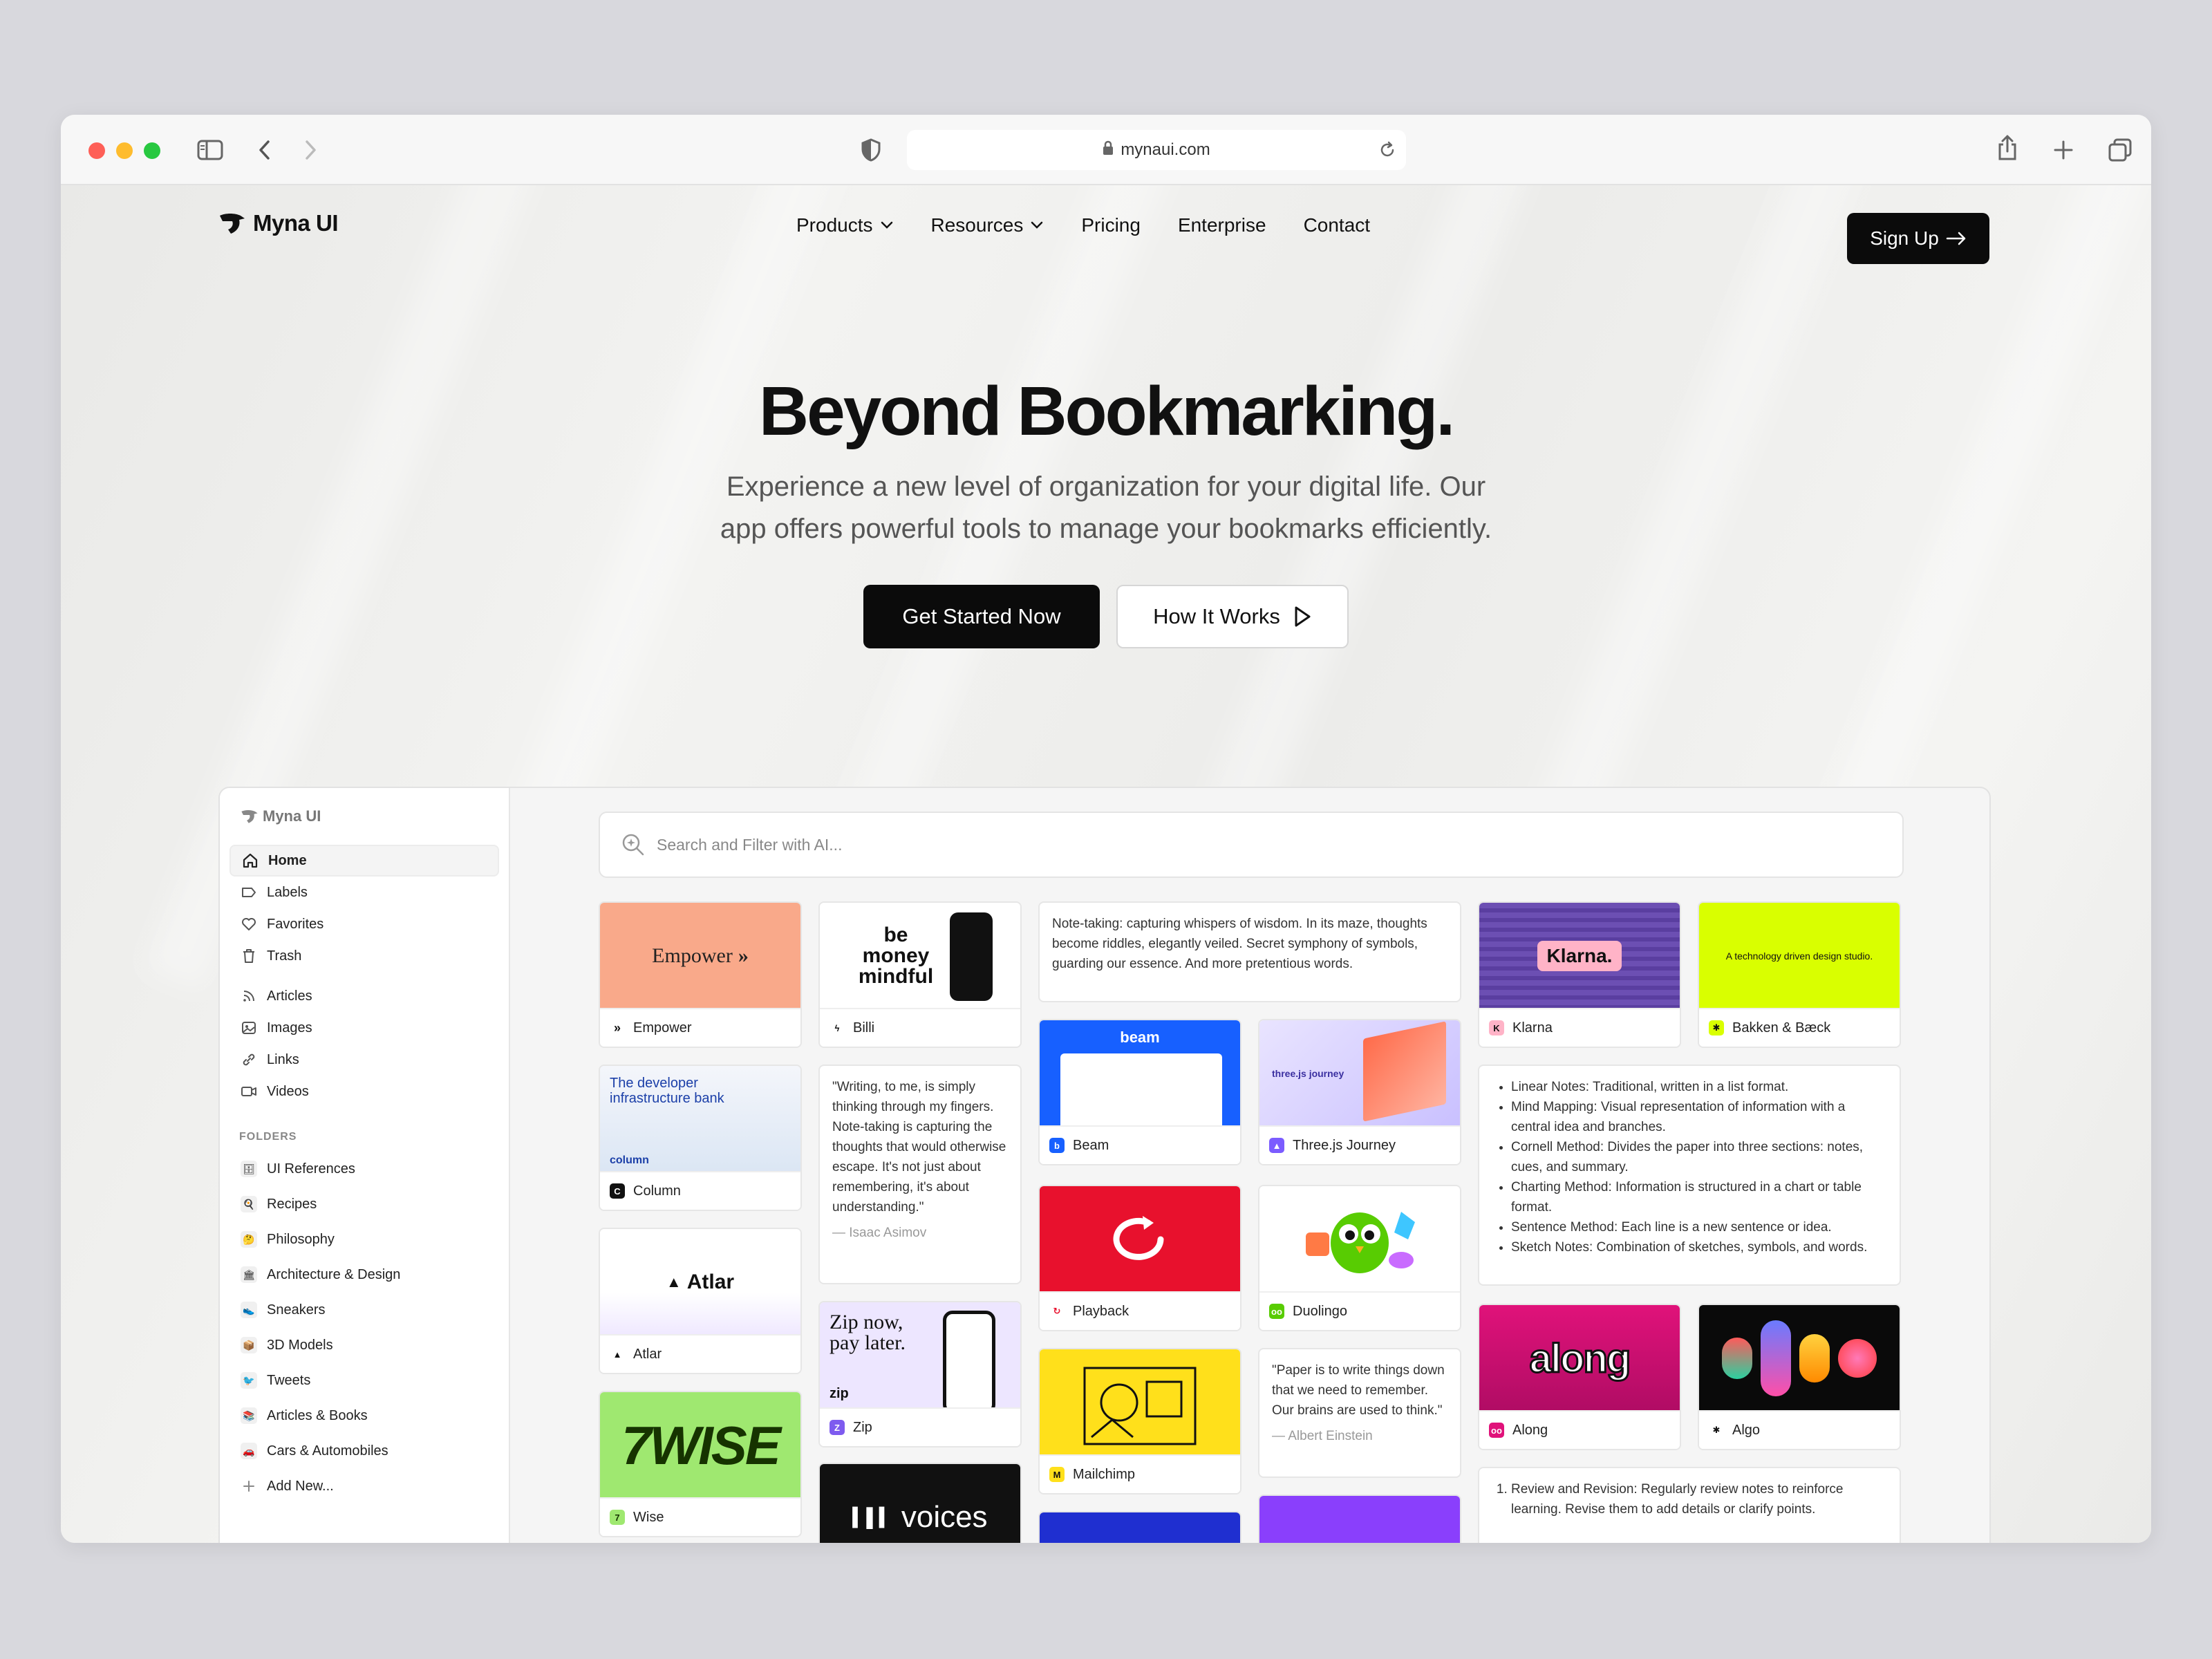 Image resolution: width=2212 pixels, height=1659 pixels. I want to click on bookmark-card-voices: ▍▌▍ voices, so click(920, 1503).